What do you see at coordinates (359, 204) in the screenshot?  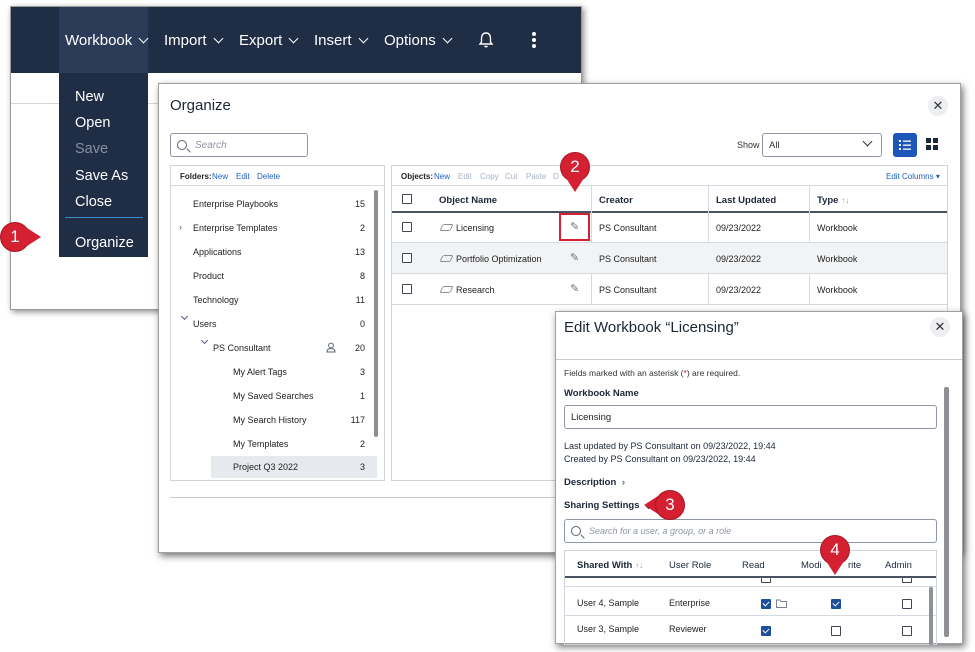 I see `folder-count: 15` at bounding box center [359, 204].